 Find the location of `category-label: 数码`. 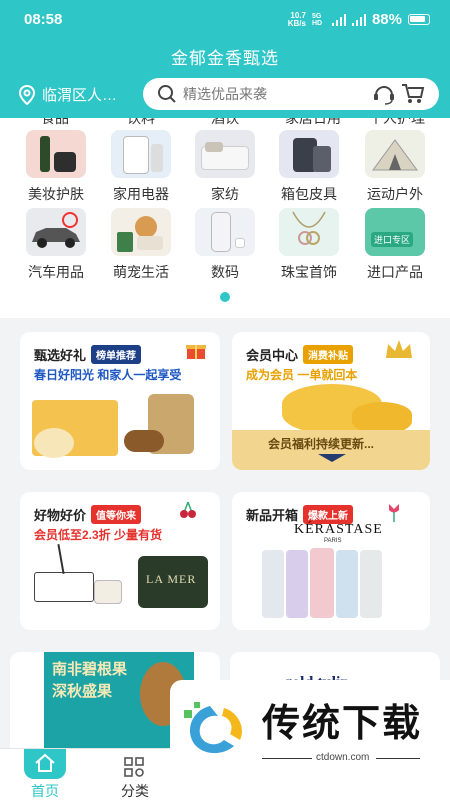

category-label: 数码 is located at coordinates (225, 272).